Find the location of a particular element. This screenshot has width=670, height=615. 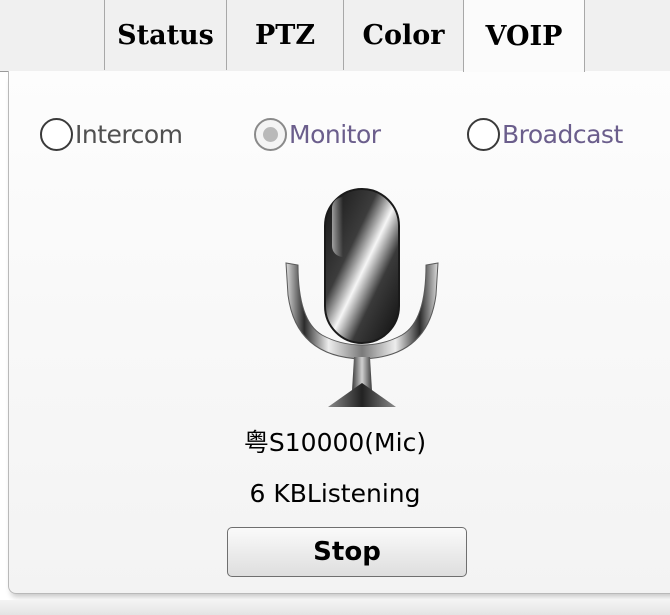

status-text: 6 KBListening is located at coordinates (335, 493).